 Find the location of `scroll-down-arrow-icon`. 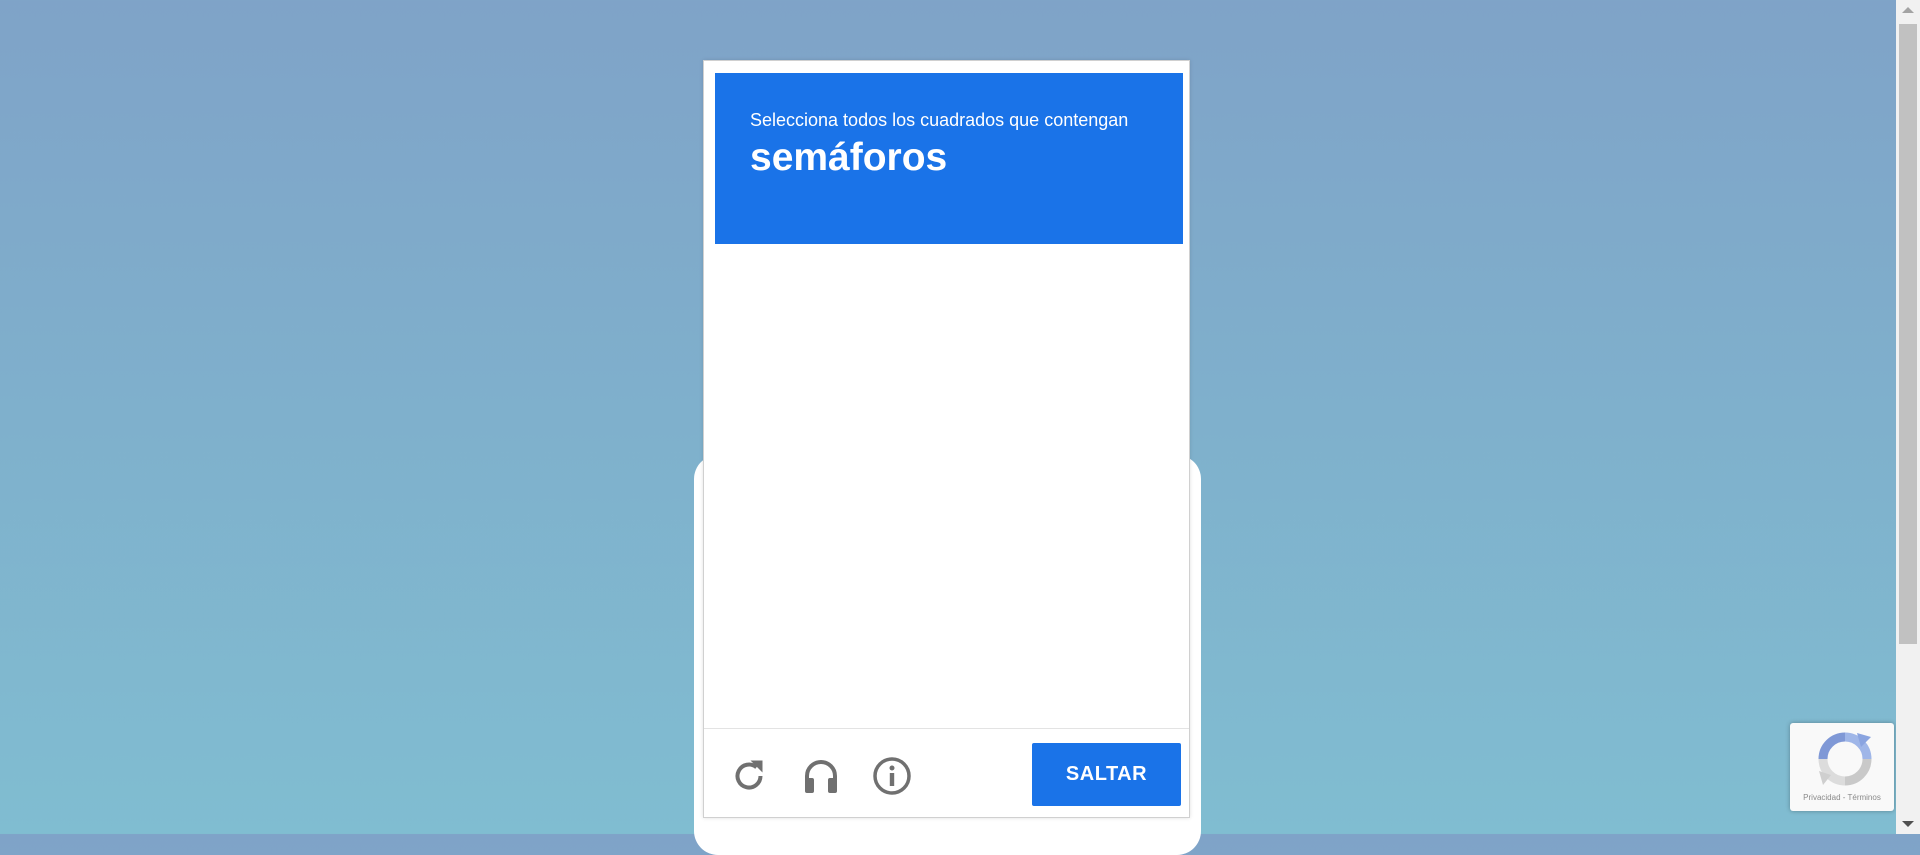

scroll-down-arrow-icon is located at coordinates (1908, 824).